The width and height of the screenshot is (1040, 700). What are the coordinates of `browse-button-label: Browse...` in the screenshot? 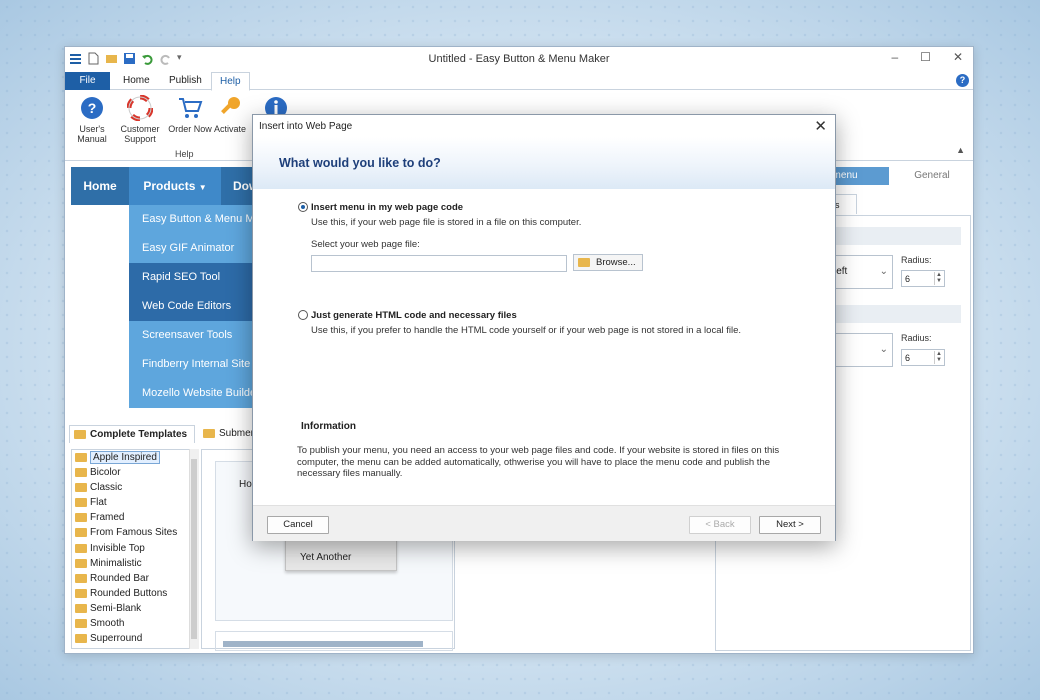 It's located at (616, 262).